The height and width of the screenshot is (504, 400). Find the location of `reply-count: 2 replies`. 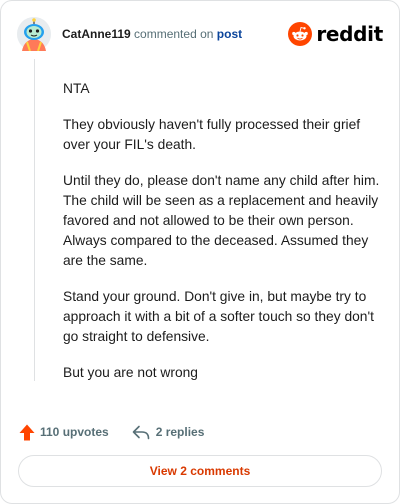

reply-count: 2 replies is located at coordinates (180, 432).